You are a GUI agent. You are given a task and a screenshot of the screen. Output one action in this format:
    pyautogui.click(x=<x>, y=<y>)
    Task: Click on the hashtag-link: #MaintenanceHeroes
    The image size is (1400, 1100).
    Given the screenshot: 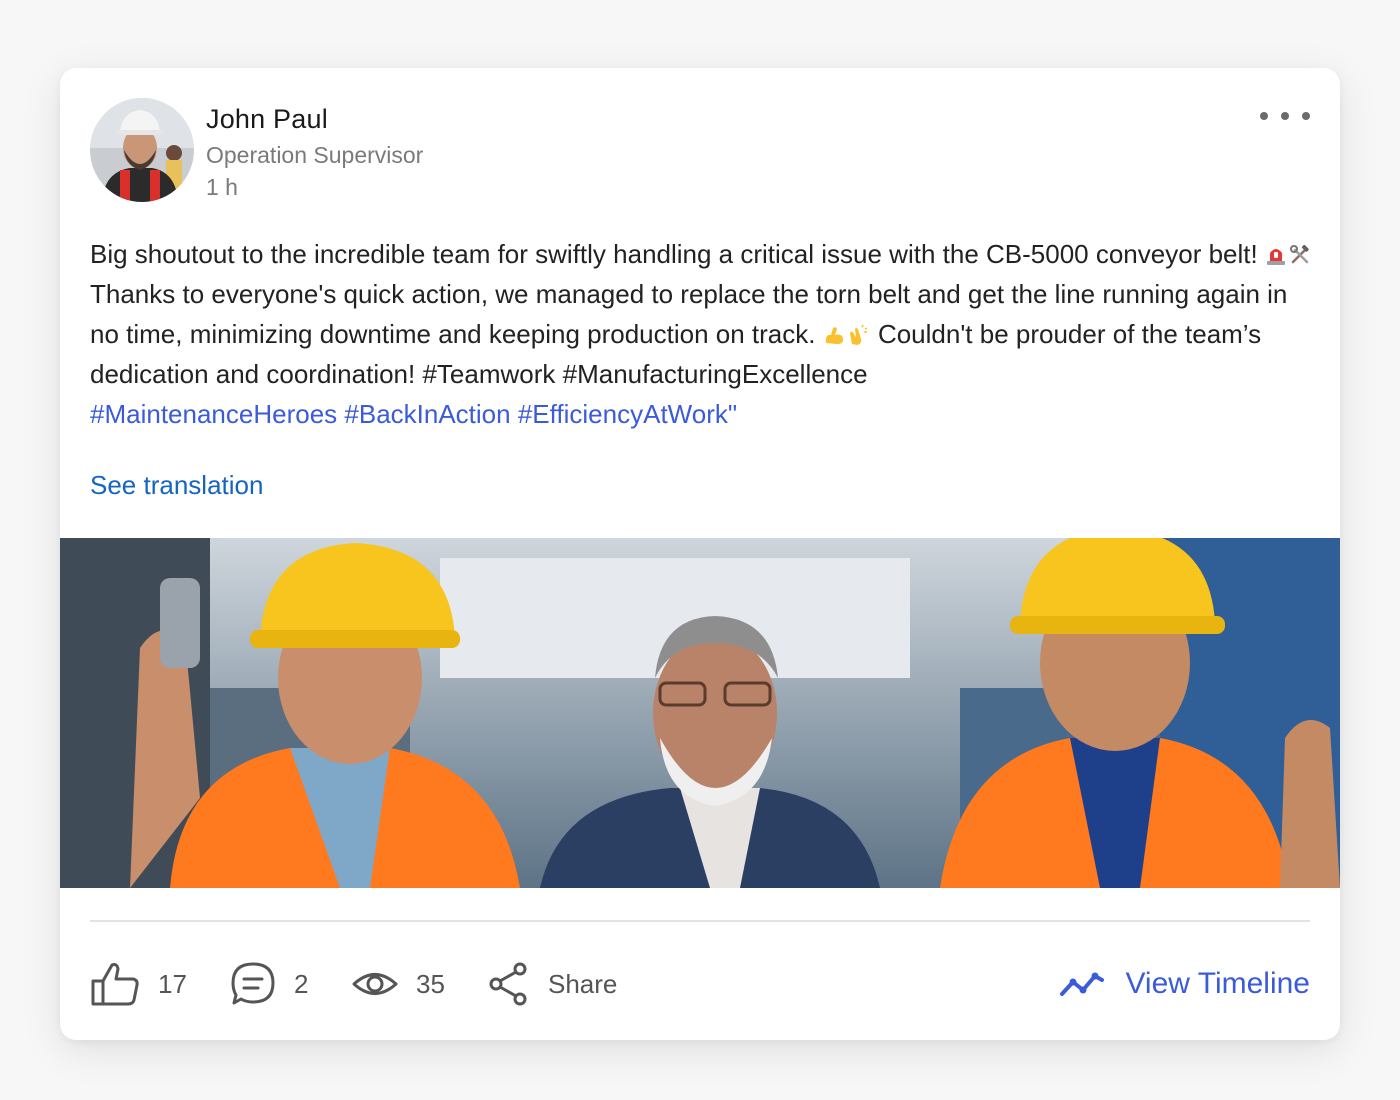 What is the action you would take?
    pyautogui.click(x=213, y=414)
    